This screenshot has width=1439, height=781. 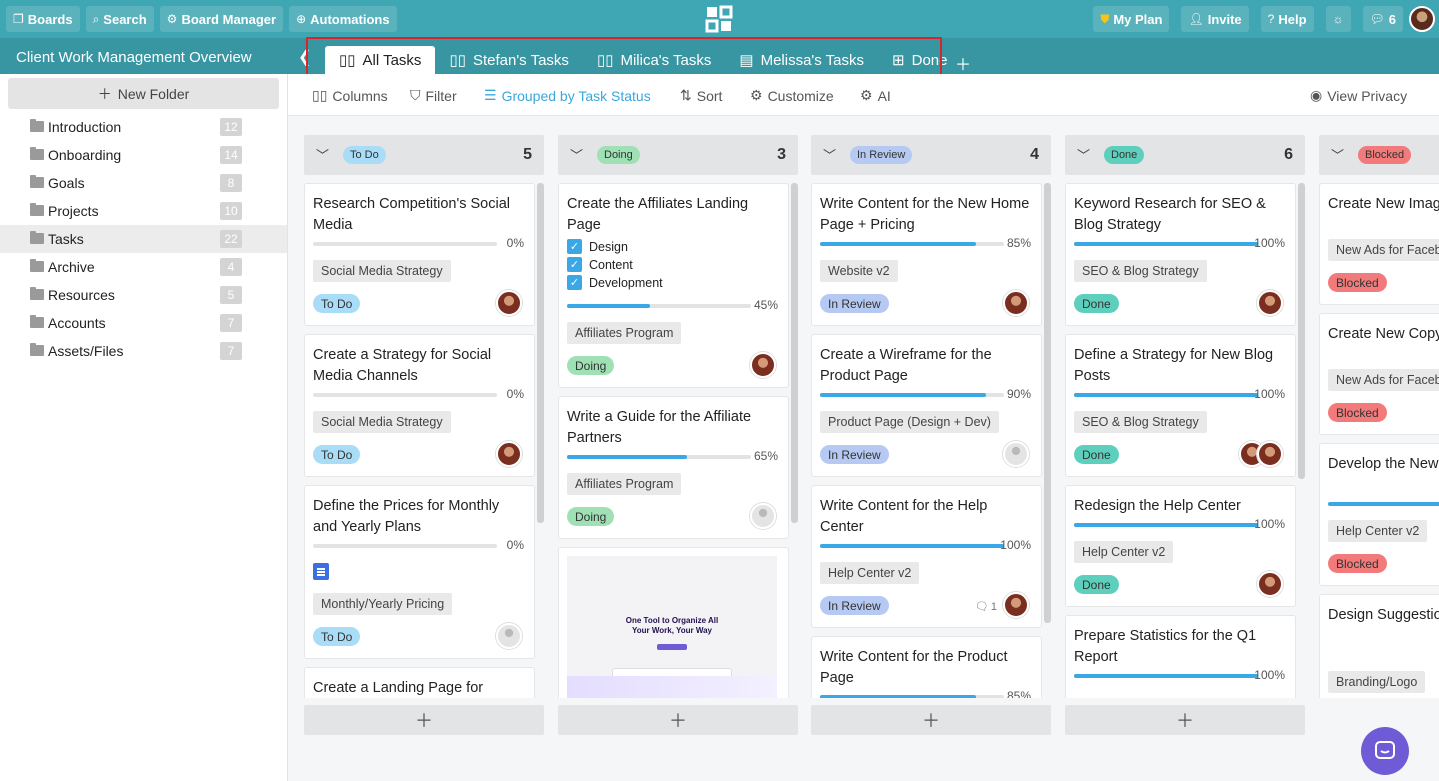 I want to click on project-tag: Affiliates Program, so click(x=624, y=484).